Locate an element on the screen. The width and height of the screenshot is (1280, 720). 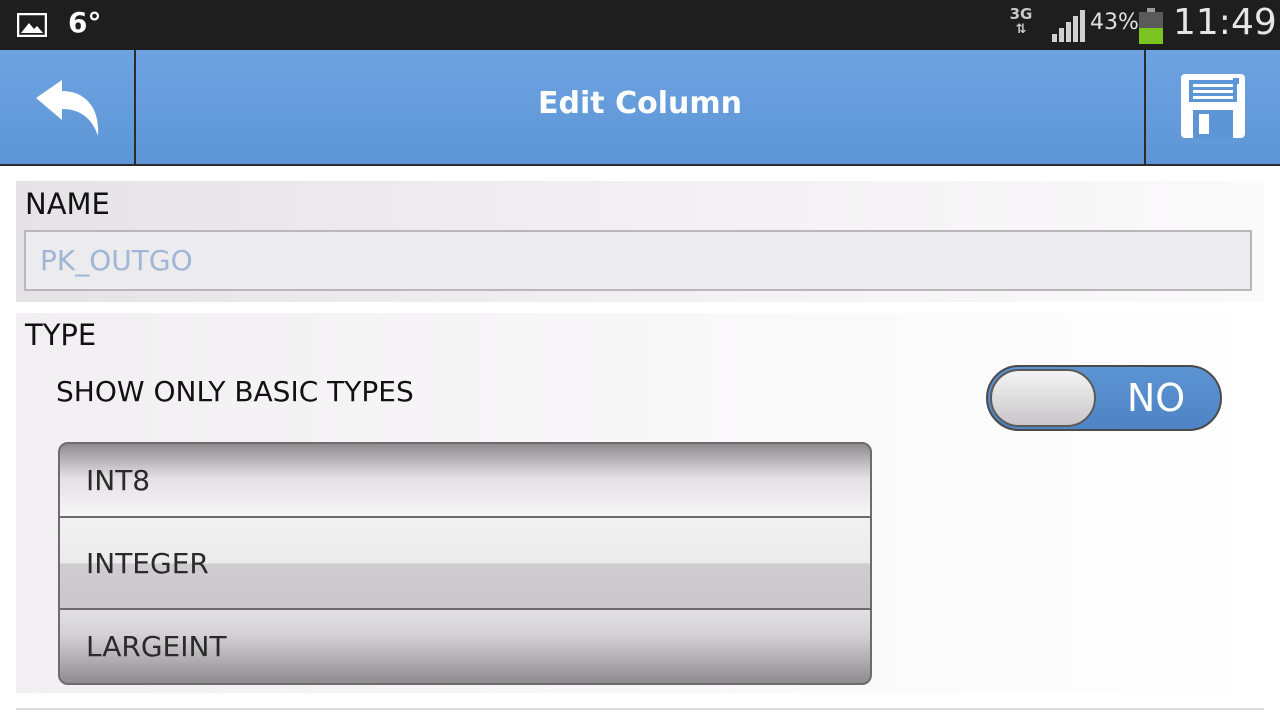
picker-item: INT8 is located at coordinates (118, 480).